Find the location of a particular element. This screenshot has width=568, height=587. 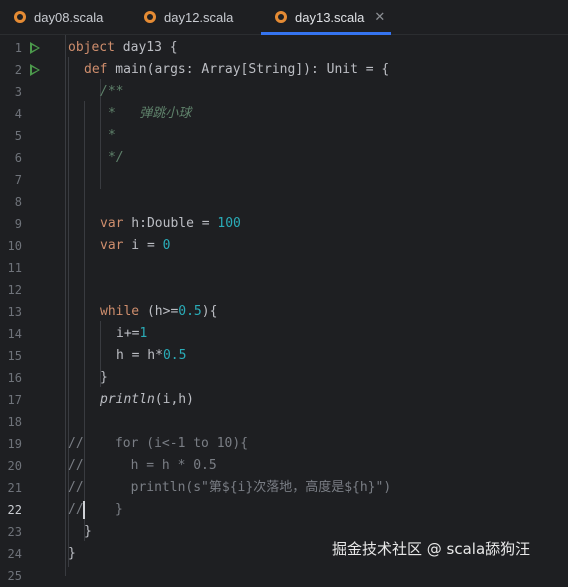

code-line: 17 println(i,h) is located at coordinates (284, 400).